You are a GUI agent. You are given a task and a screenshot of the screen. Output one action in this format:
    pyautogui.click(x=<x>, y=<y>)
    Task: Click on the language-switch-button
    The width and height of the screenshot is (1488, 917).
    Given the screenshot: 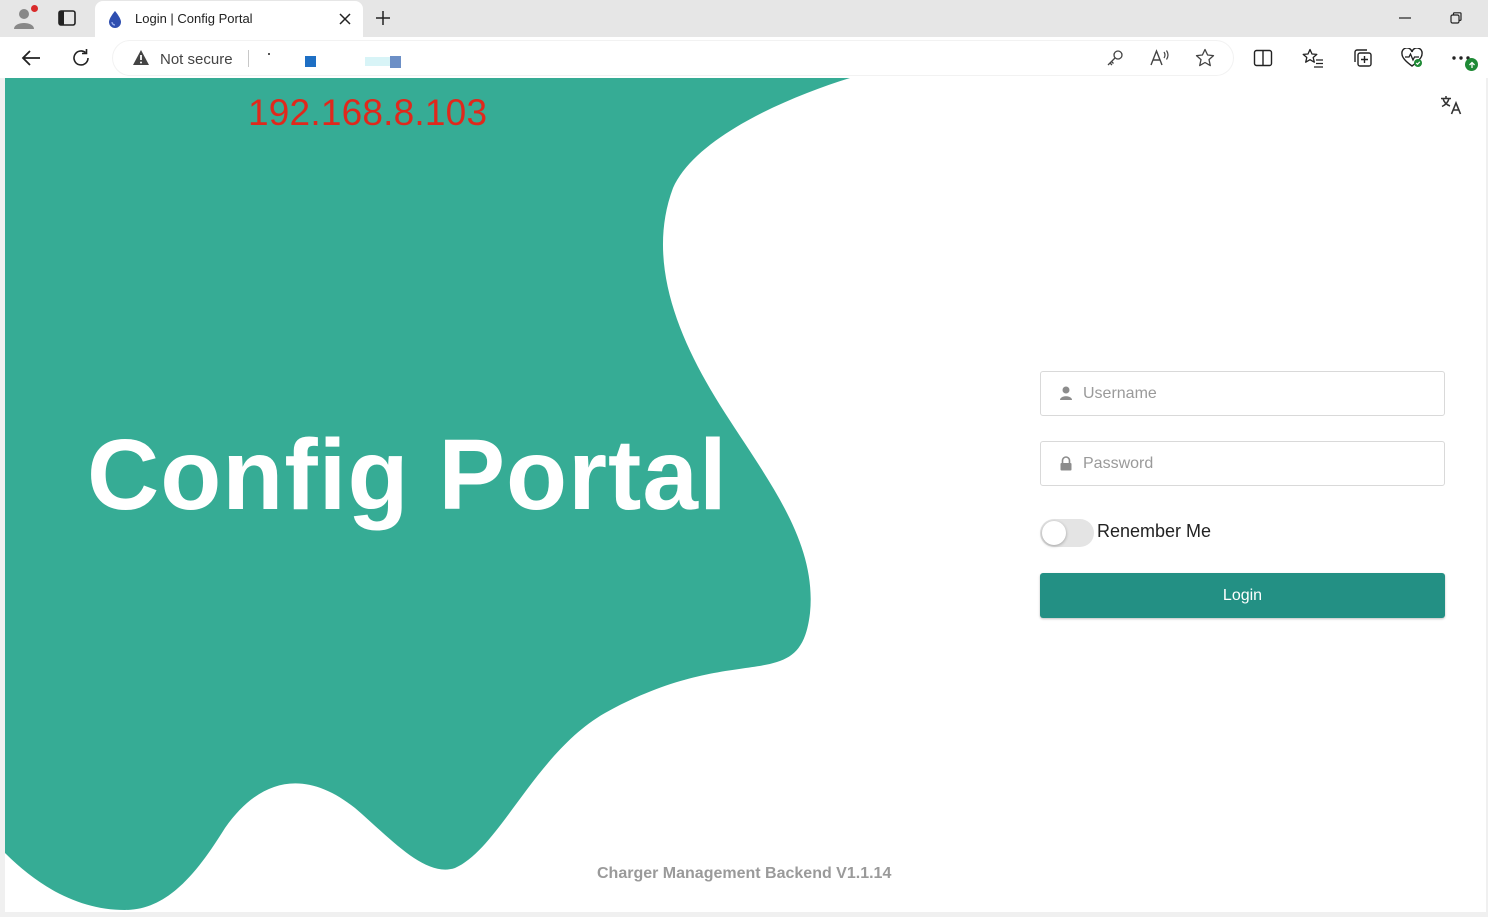 What is the action you would take?
    pyautogui.click(x=1451, y=105)
    